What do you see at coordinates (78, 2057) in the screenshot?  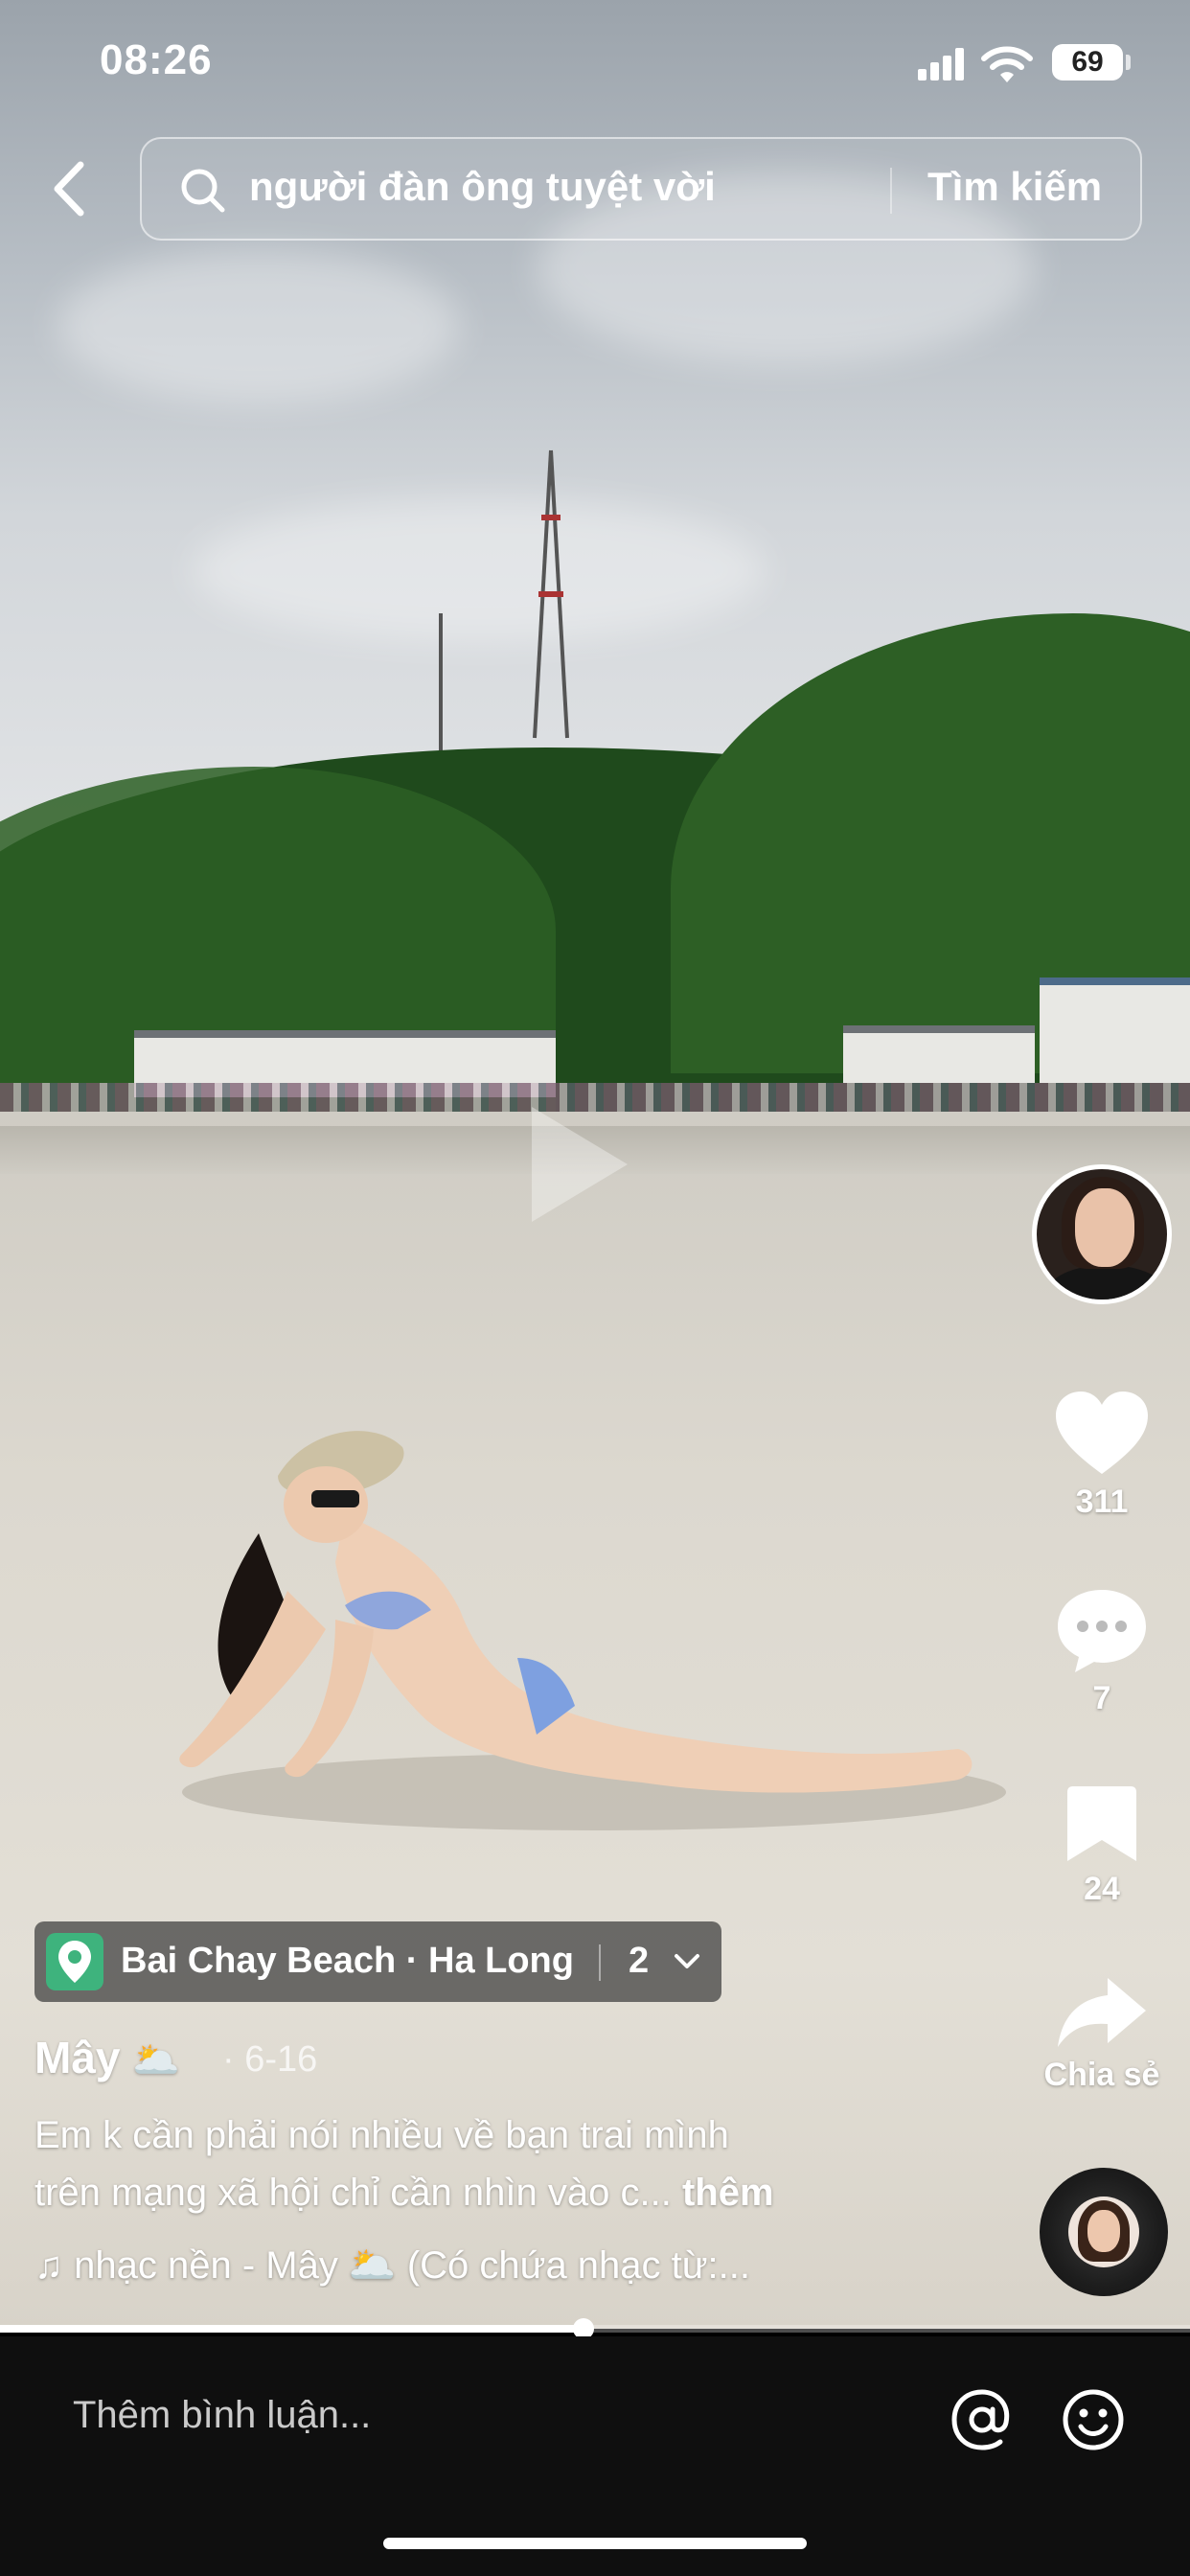 I see `author-name-text: Mây` at bounding box center [78, 2057].